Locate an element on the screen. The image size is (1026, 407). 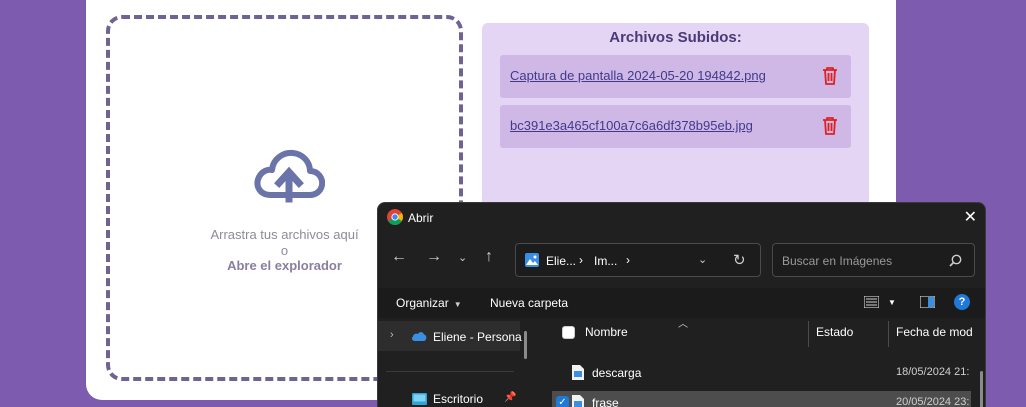
file-date: 20/05/2024 23: is located at coordinates (933, 401).